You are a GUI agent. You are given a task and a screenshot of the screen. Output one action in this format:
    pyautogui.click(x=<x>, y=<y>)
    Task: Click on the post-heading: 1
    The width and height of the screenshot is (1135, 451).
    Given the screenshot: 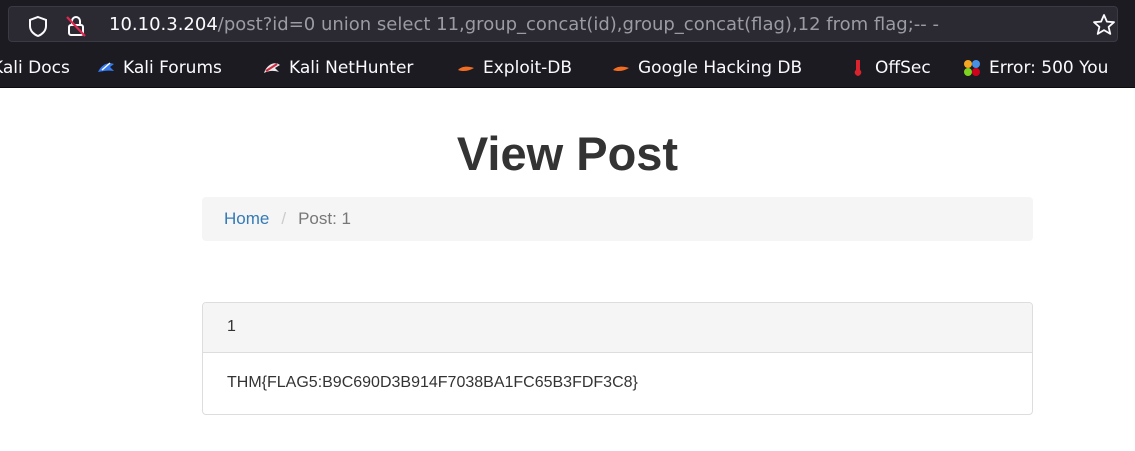 What is the action you would take?
    pyautogui.click(x=617, y=328)
    